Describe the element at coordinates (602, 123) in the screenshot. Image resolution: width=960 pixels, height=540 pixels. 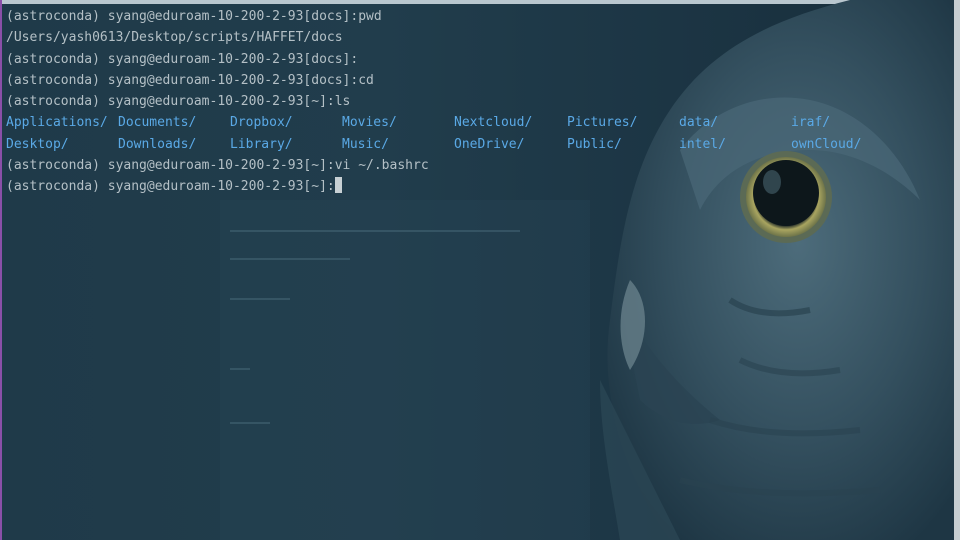
I see `directory-entry: Pictures/` at that location.